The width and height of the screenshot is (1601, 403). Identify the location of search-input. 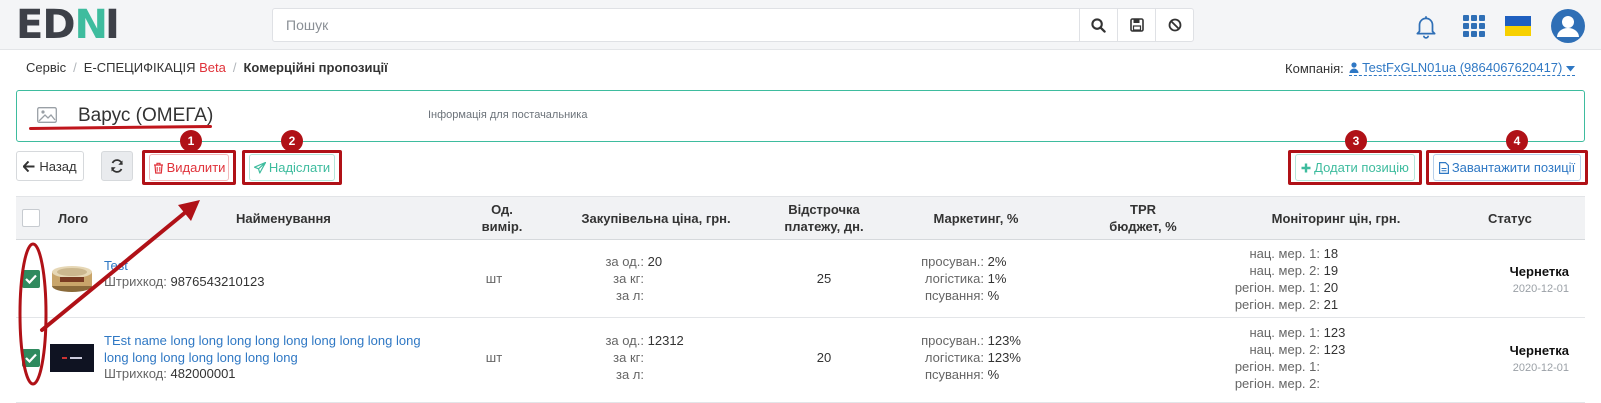
(676, 25).